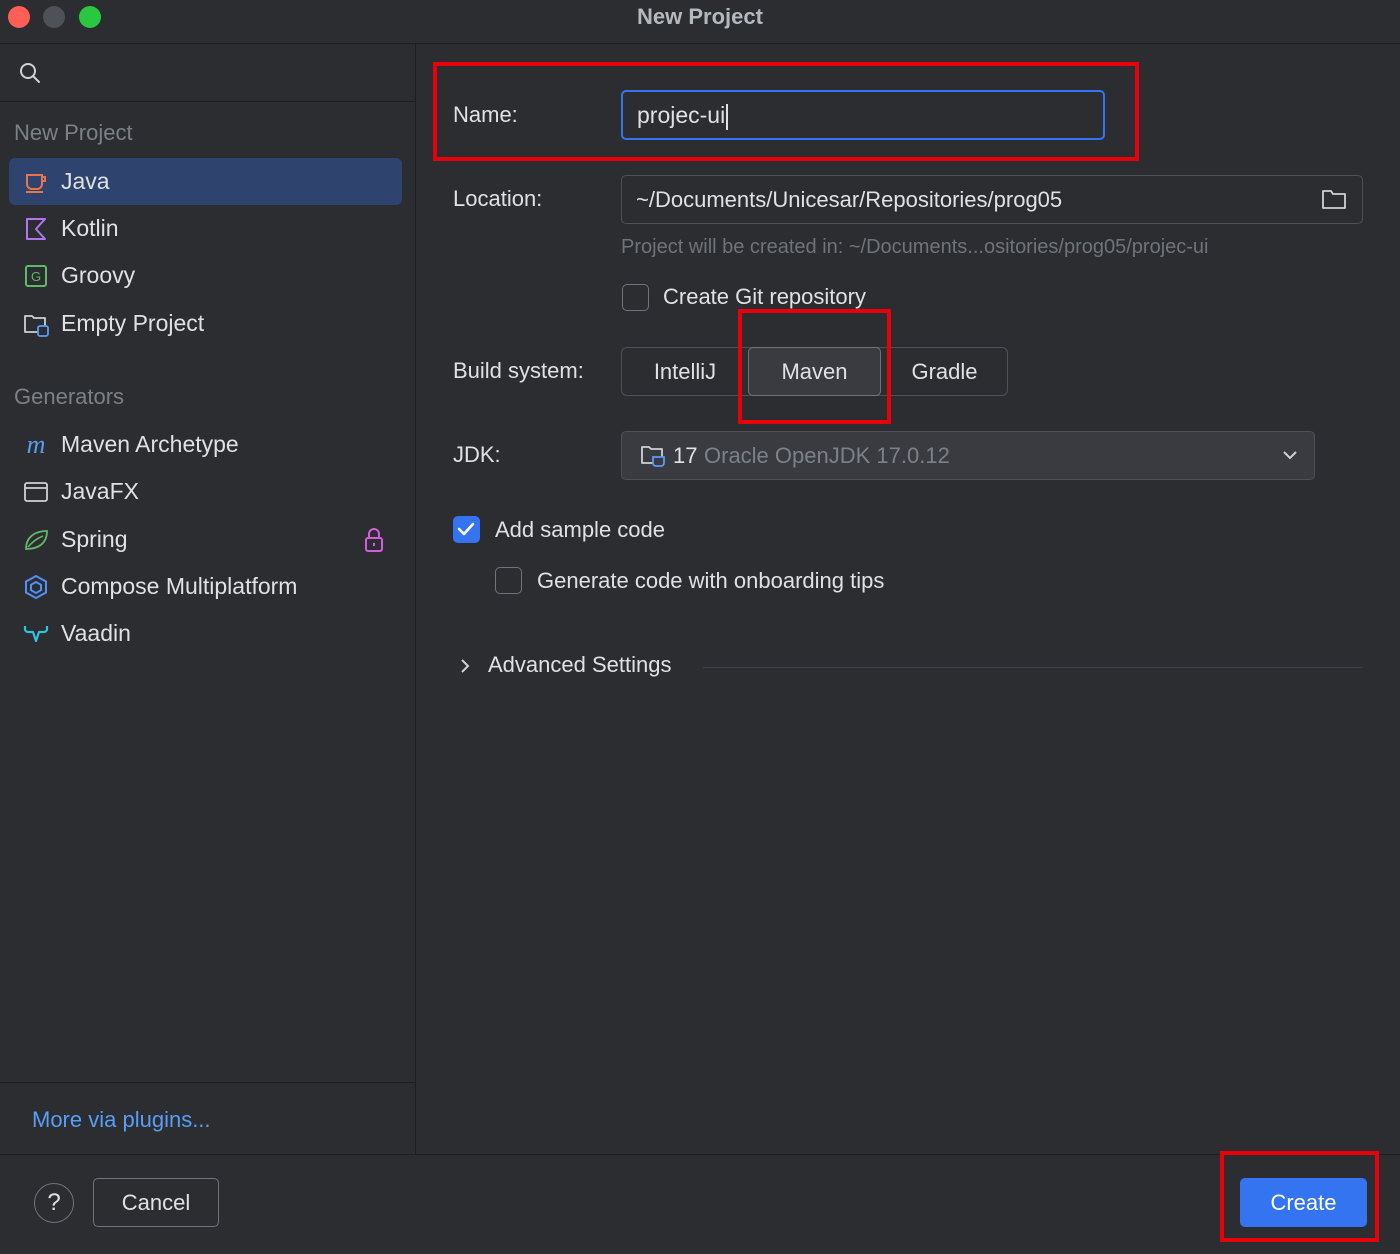 This screenshot has width=1400, height=1254. I want to click on search-icon, so click(30, 73).